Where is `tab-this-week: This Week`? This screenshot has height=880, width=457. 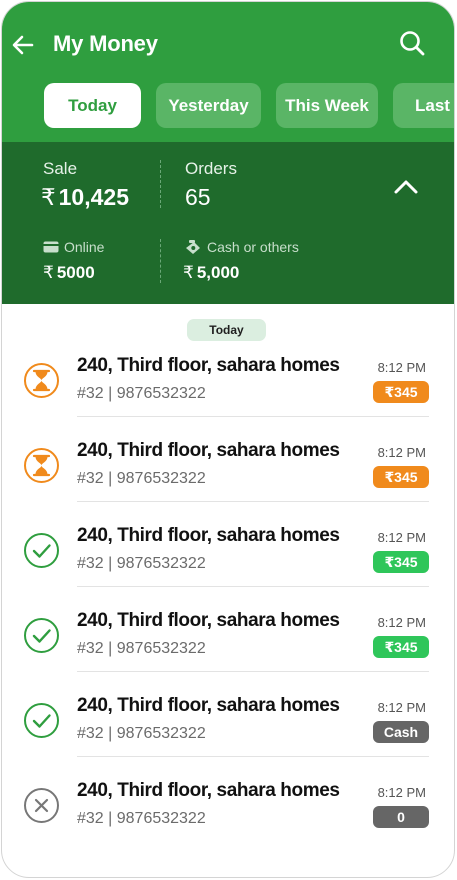 tab-this-week: This Week is located at coordinates (327, 105).